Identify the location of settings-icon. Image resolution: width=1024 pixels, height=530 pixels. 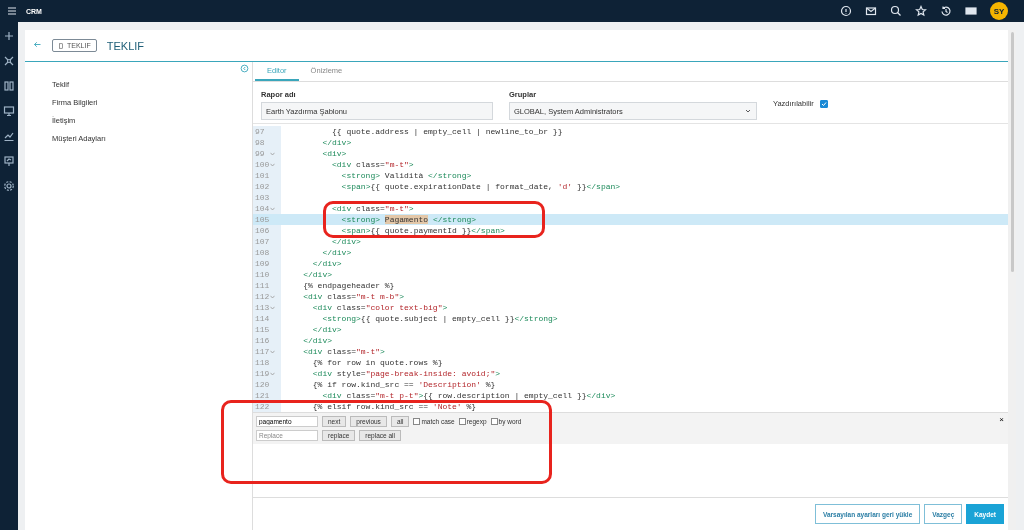
(9, 186).